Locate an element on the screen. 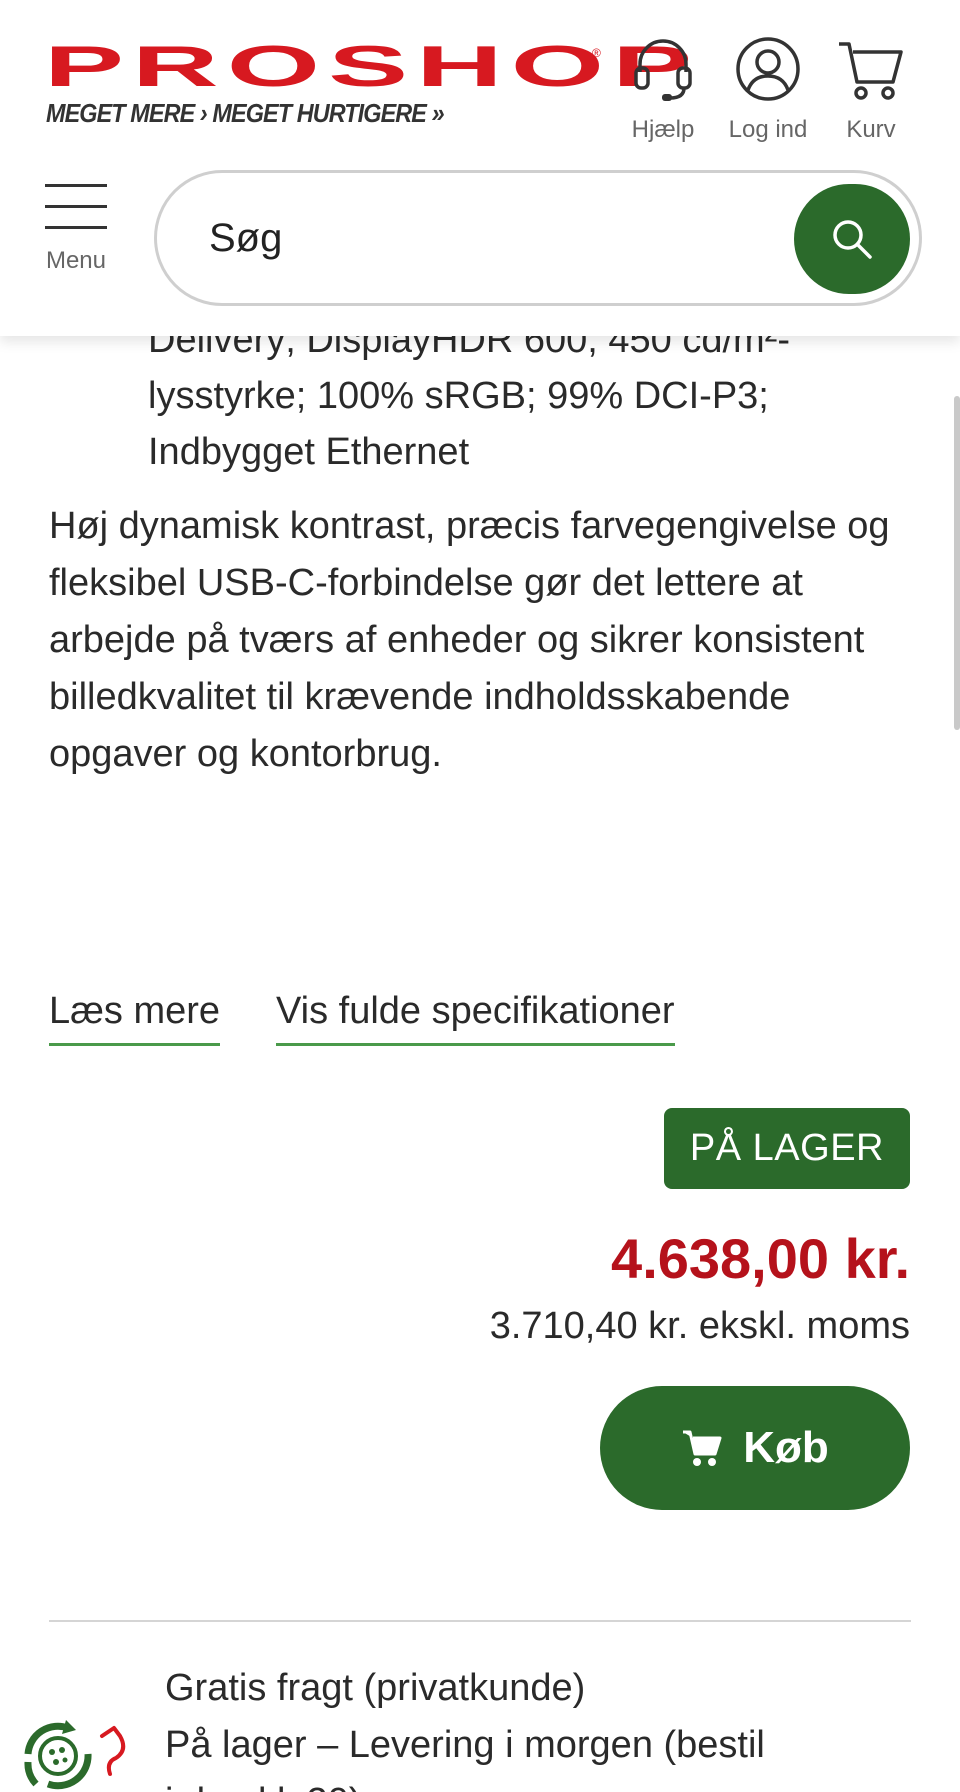 This screenshot has height=1792, width=960. buy-button: Køb is located at coordinates (755, 1448).